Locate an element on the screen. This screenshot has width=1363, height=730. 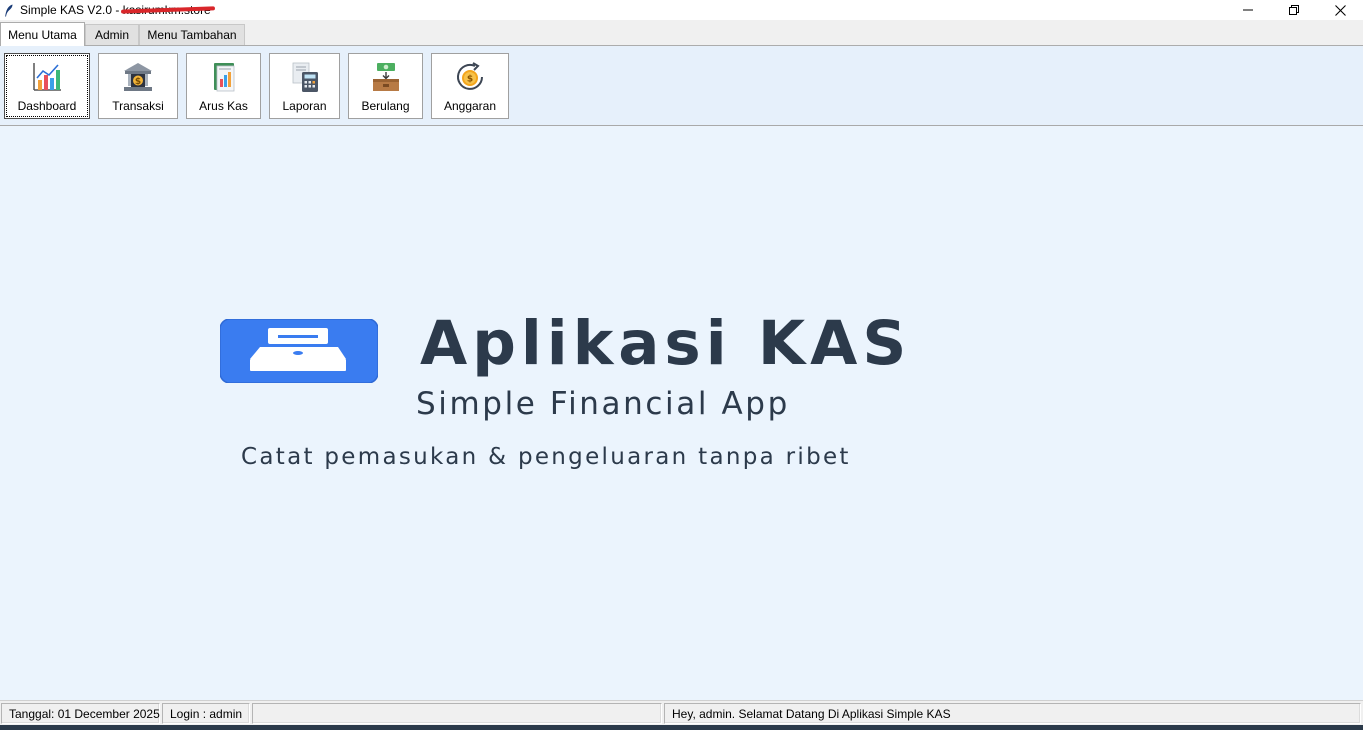
berulang-button: Berulang is located at coordinates (385, 86).